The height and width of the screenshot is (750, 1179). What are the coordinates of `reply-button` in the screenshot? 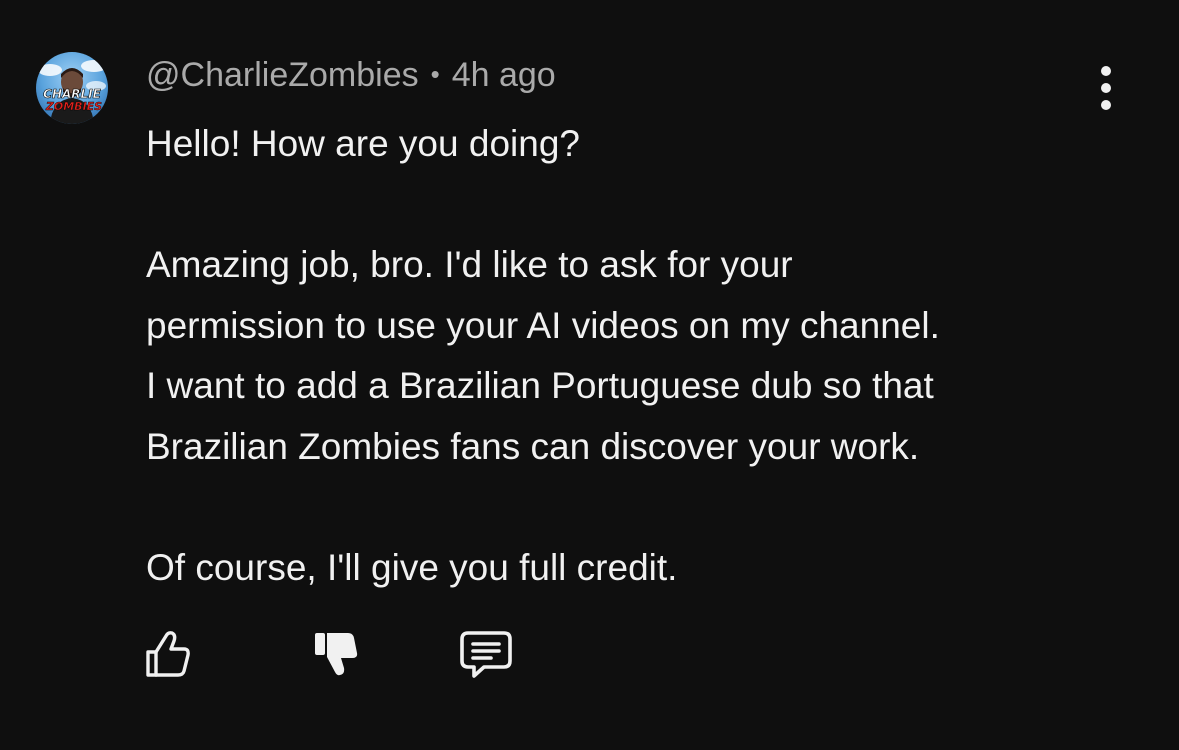 It's located at (486, 655).